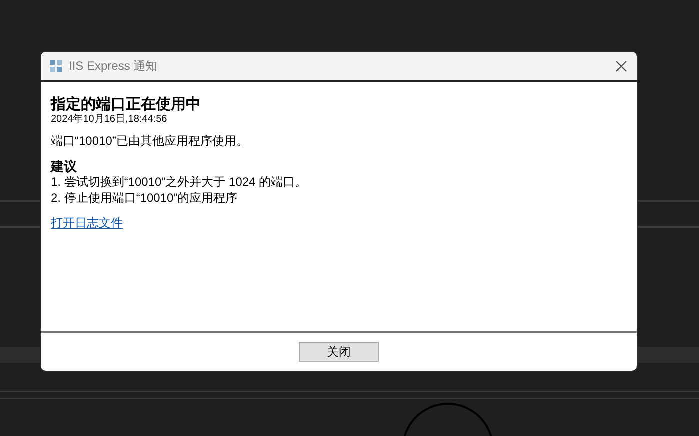 The height and width of the screenshot is (436, 699). What do you see at coordinates (64, 166) in the screenshot?
I see `suggestions-heading: 建议` at bounding box center [64, 166].